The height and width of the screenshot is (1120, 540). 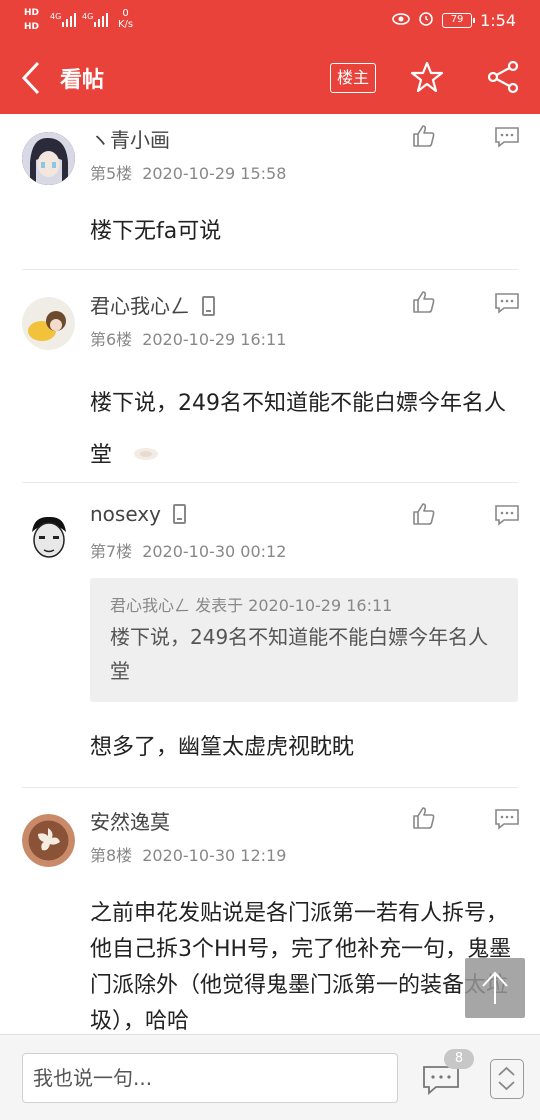 What do you see at coordinates (401, 20) in the screenshot?
I see `eye-icon` at bounding box center [401, 20].